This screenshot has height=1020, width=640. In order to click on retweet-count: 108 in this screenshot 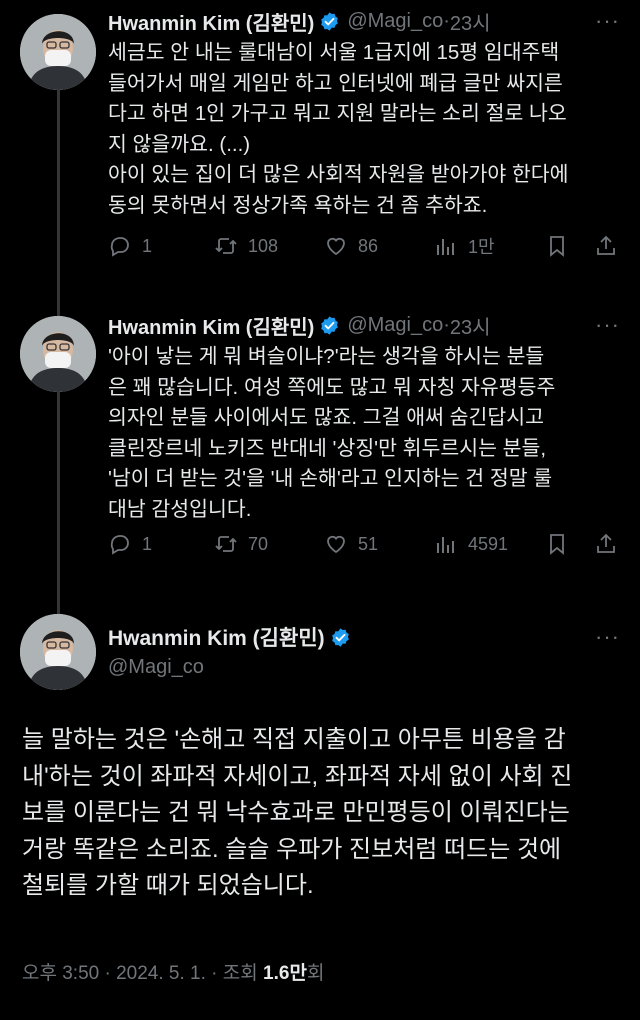, I will do `click(263, 245)`.